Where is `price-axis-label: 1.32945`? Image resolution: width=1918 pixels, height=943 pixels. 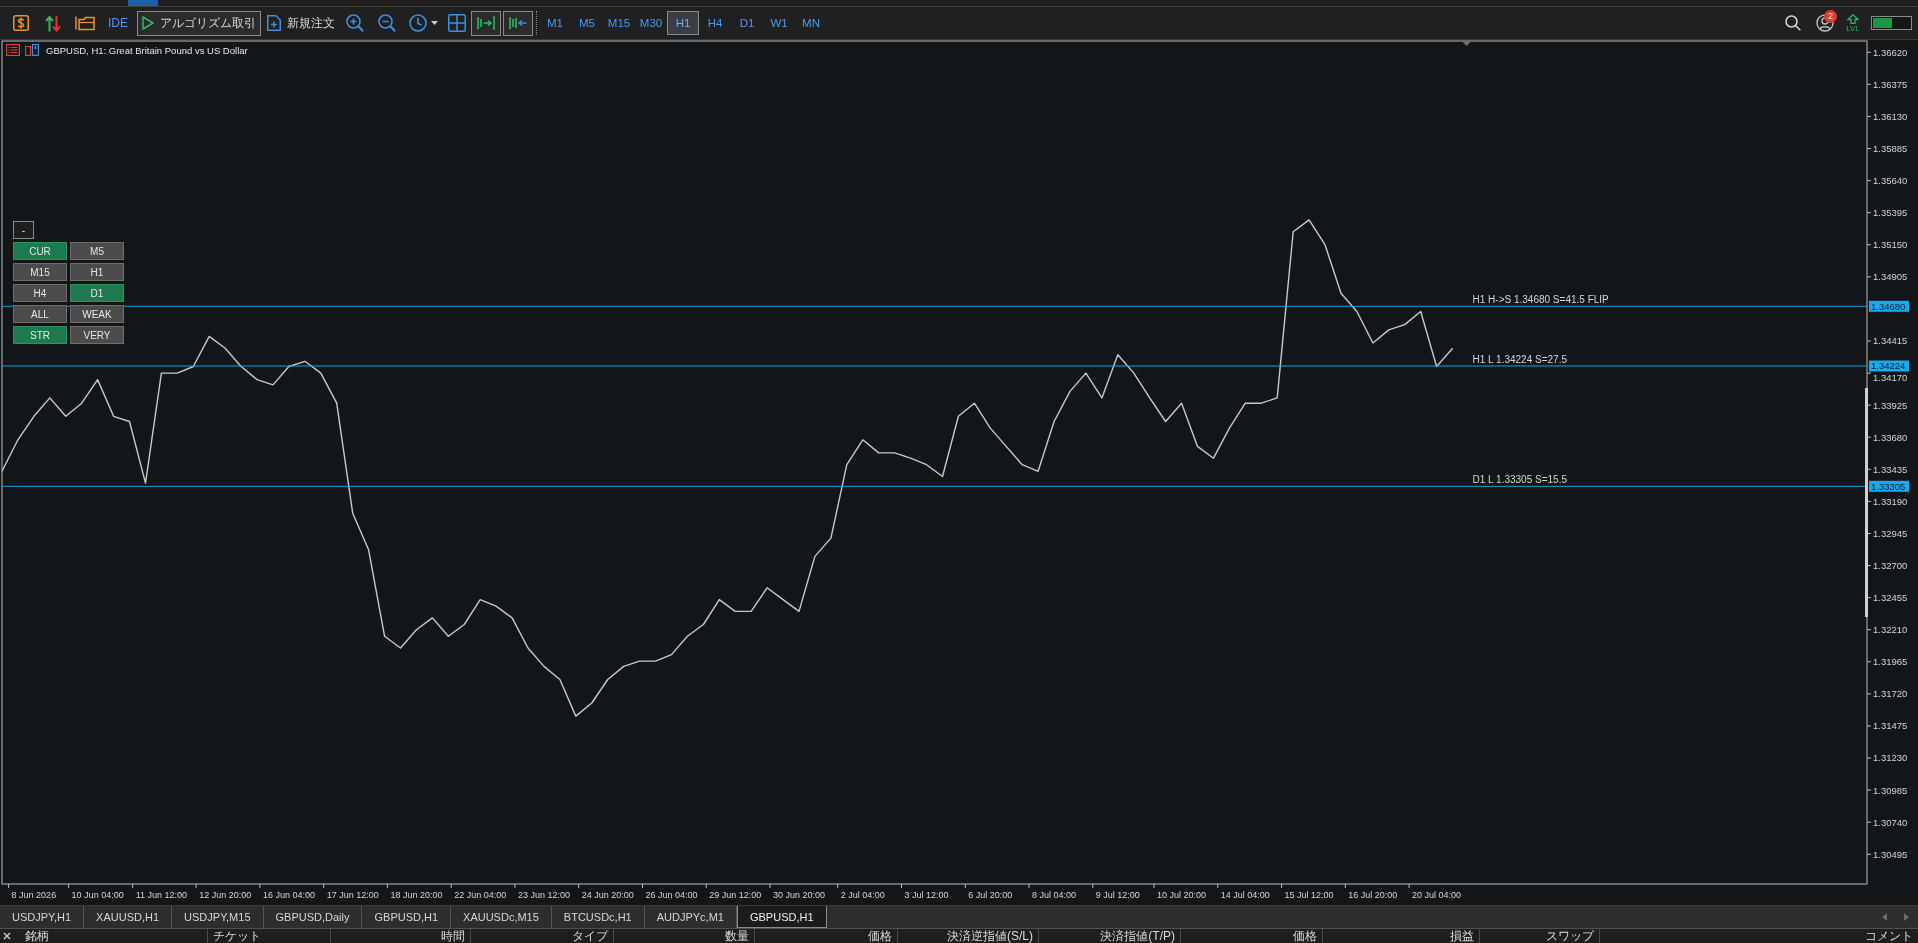 price-axis-label: 1.32945 is located at coordinates (1890, 533).